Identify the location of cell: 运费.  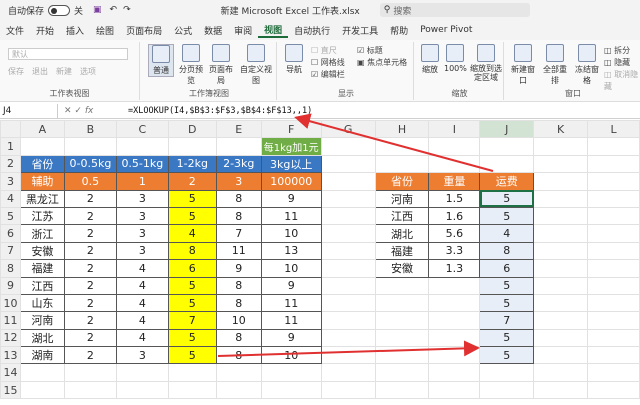
(507, 181).